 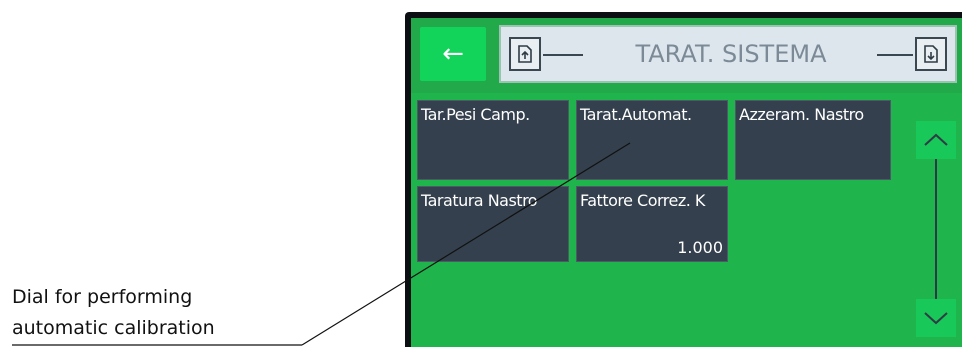 I want to click on callout-line-1: Dial for performing, so click(x=102, y=297).